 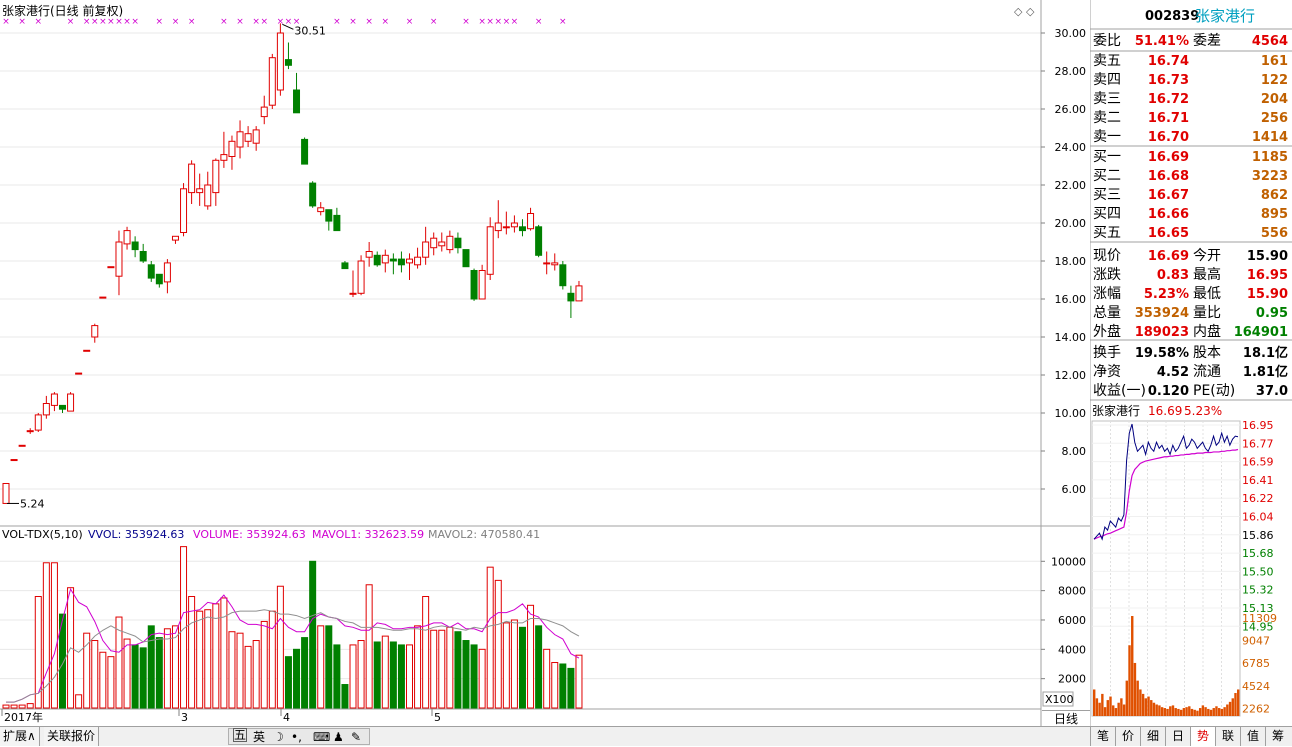 I want to click on right-tab: 筹, so click(x=1277, y=736).